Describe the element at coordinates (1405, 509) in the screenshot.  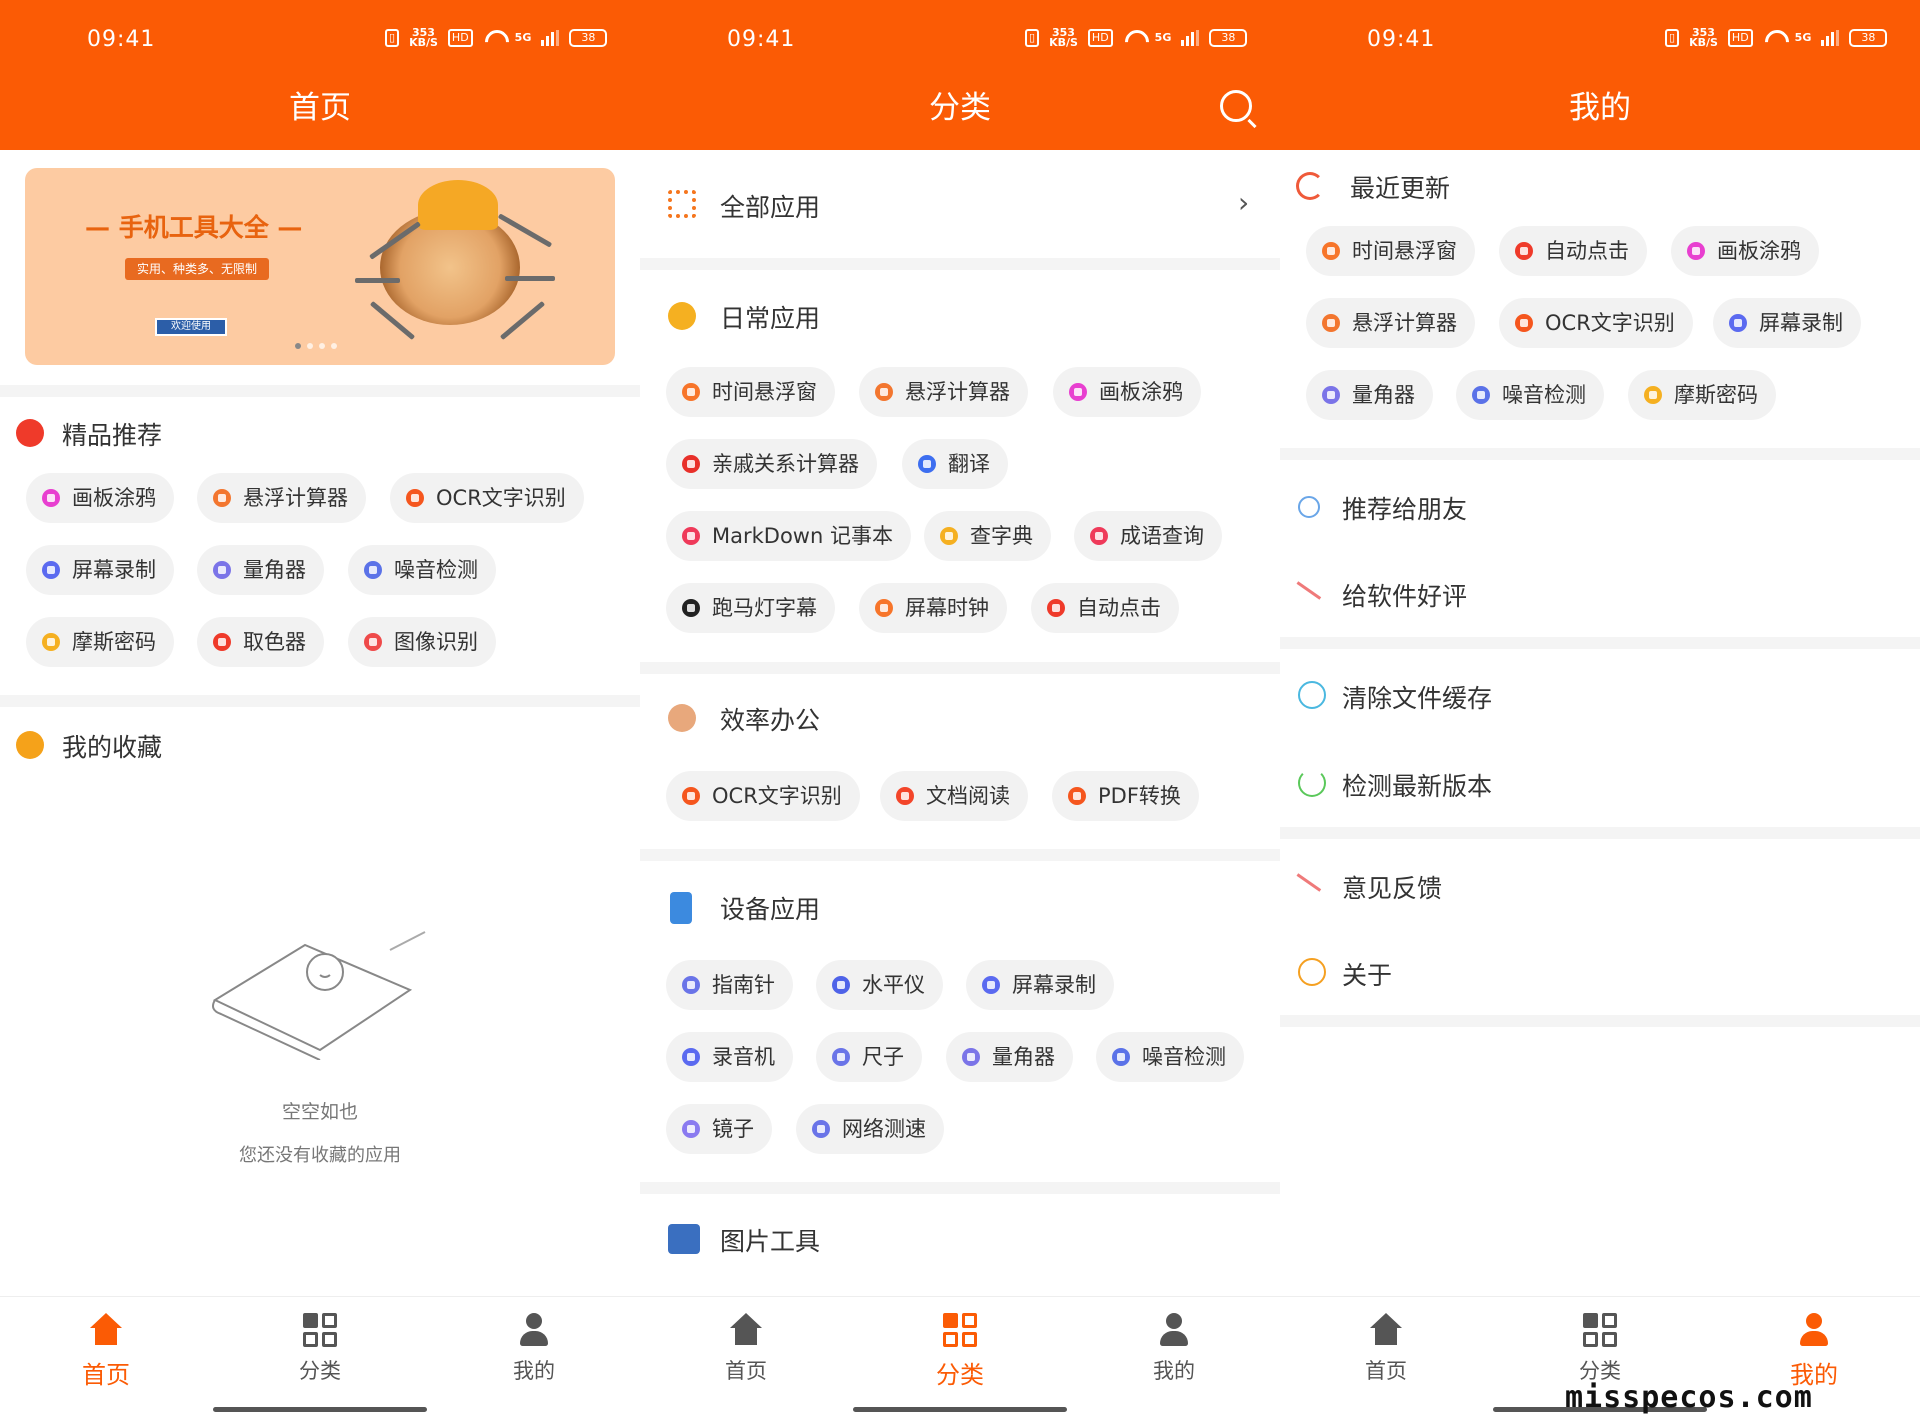
I see `menu-label: 推荐给朋友` at that location.